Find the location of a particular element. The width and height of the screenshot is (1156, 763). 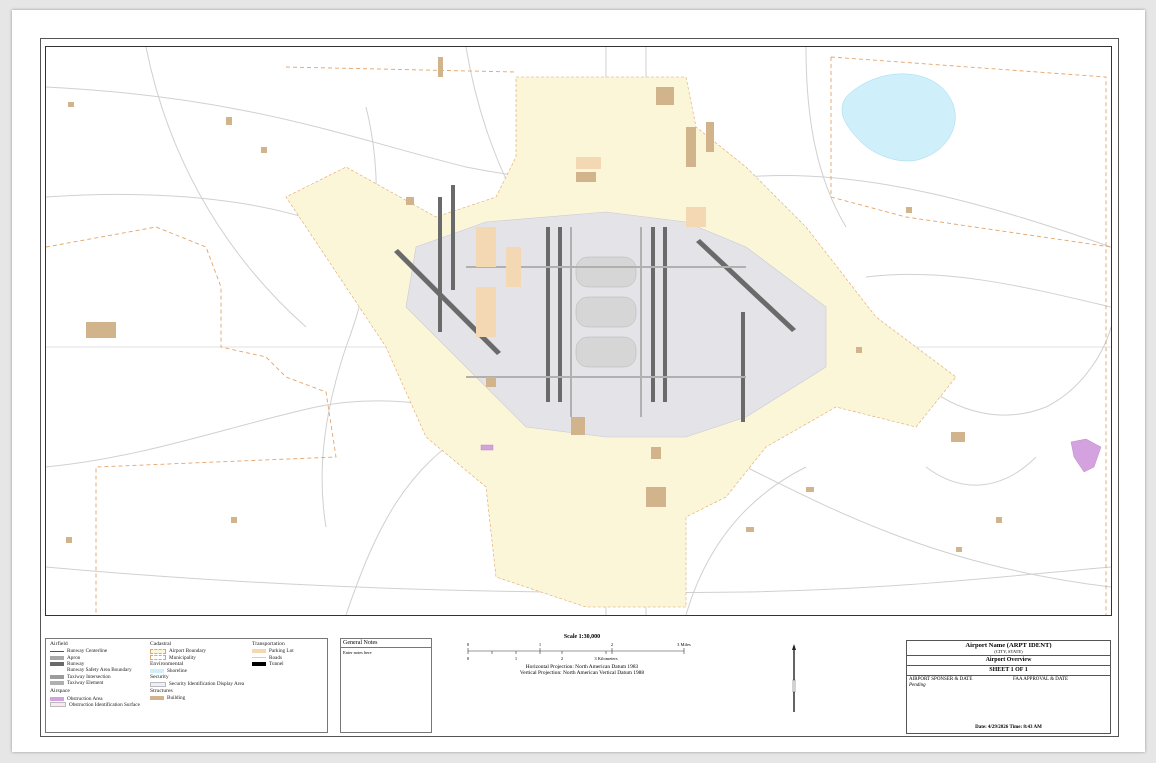

scale-mile-3: 3 Miles is located at coordinates (684, 644).